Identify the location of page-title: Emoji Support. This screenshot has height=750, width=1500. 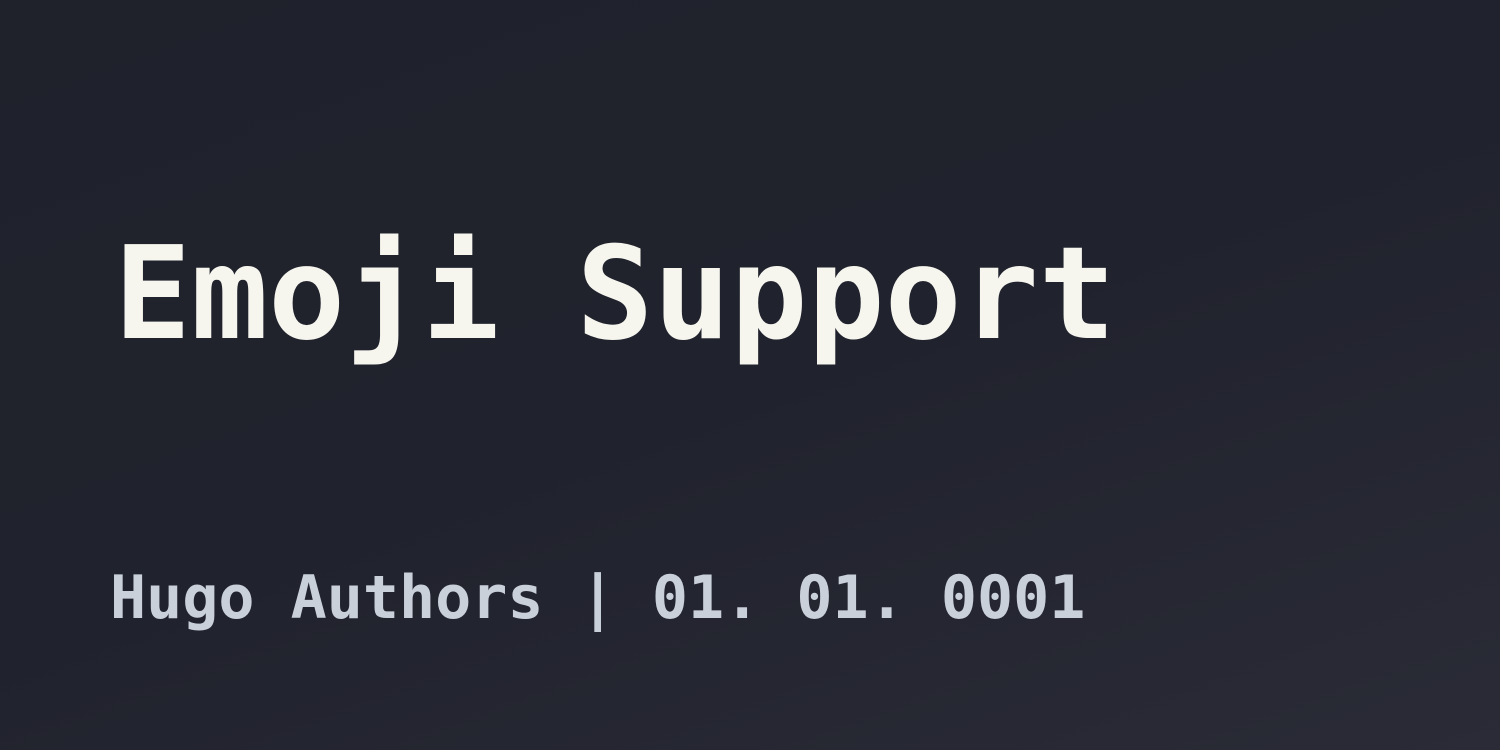
(615, 294).